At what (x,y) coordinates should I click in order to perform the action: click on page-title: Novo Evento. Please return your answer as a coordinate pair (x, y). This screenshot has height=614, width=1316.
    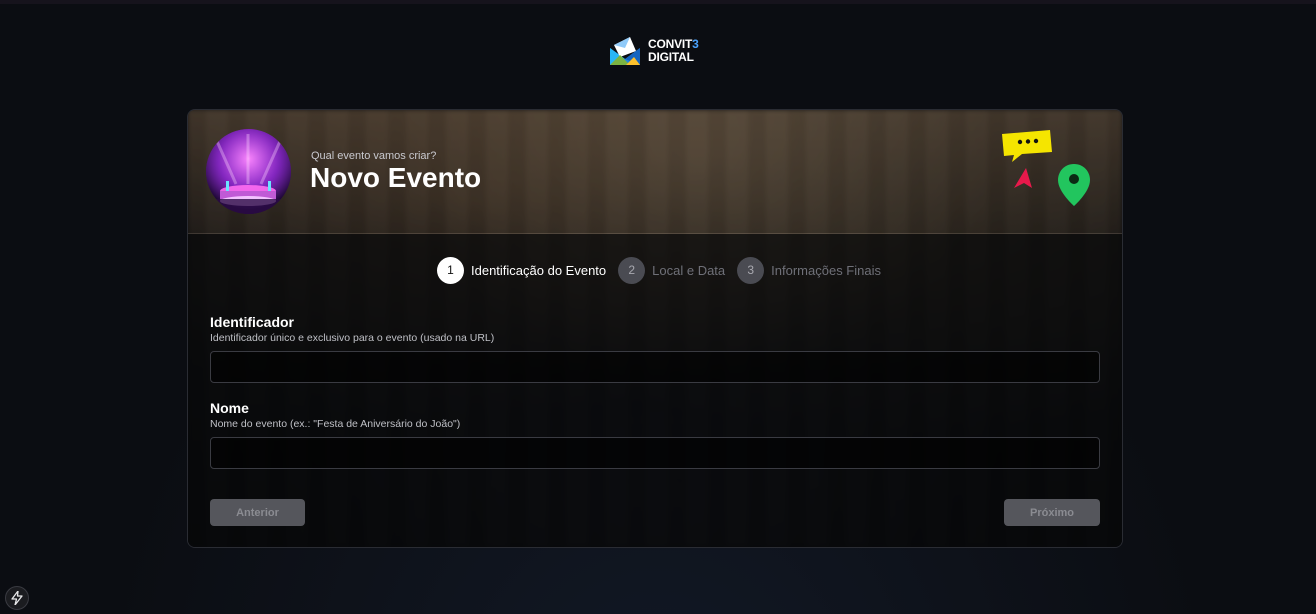
    Looking at the image, I should click on (396, 177).